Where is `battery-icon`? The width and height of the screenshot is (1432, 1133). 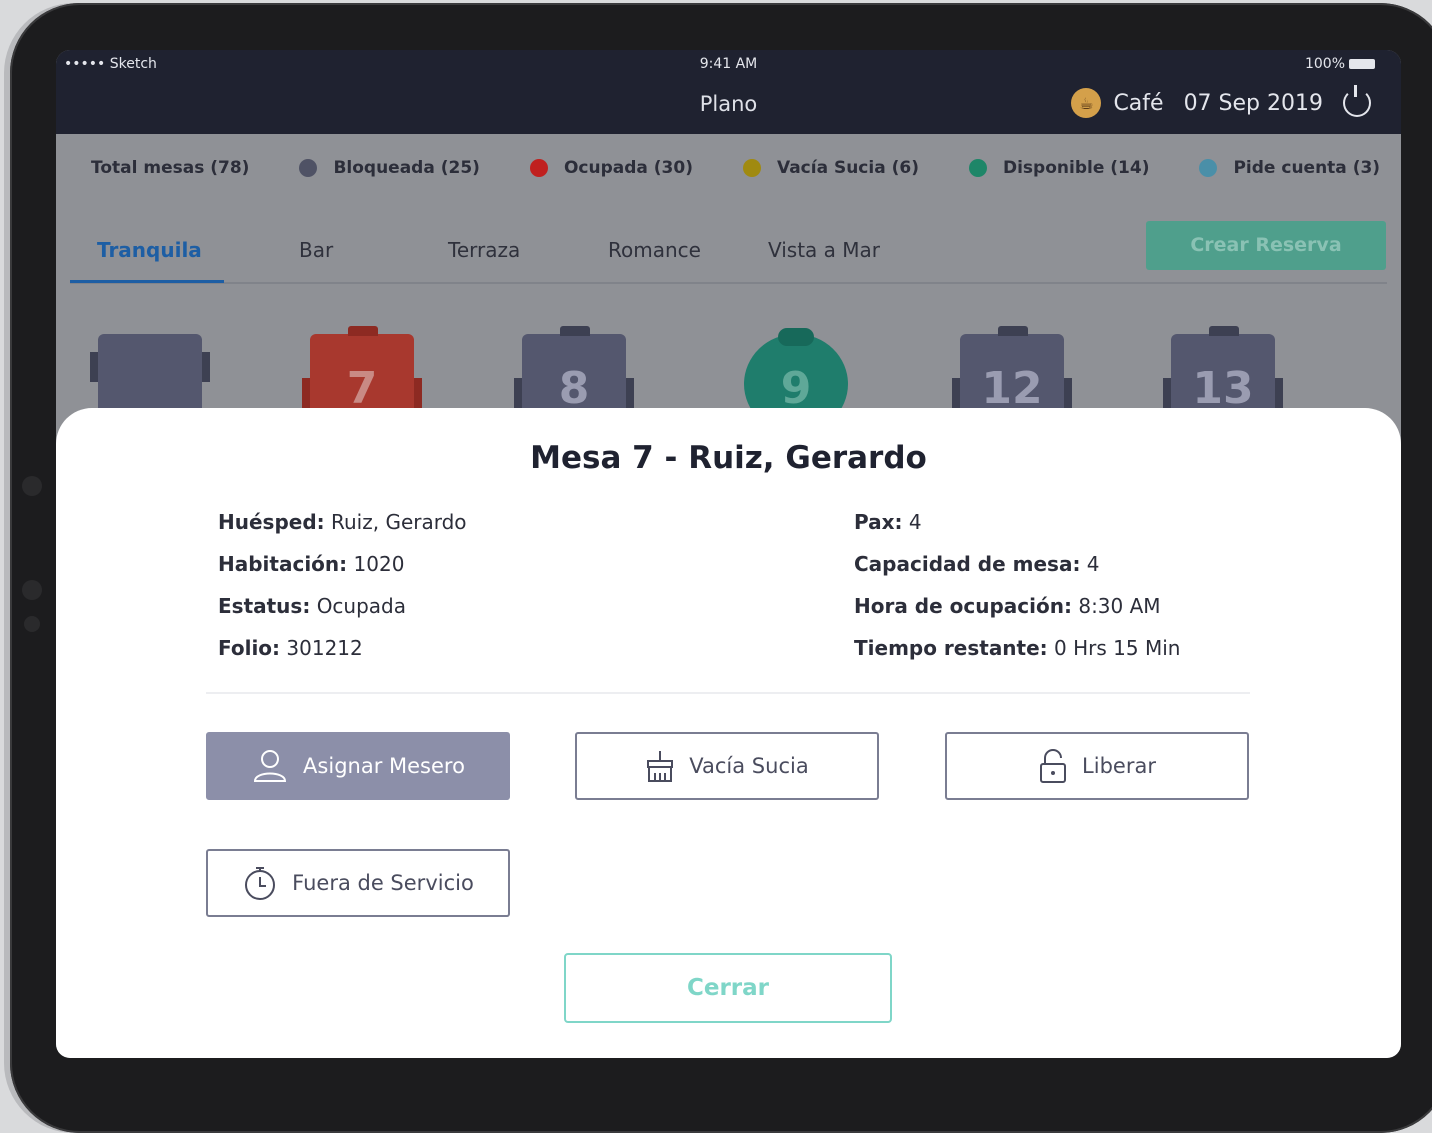
battery-icon is located at coordinates (1362, 64).